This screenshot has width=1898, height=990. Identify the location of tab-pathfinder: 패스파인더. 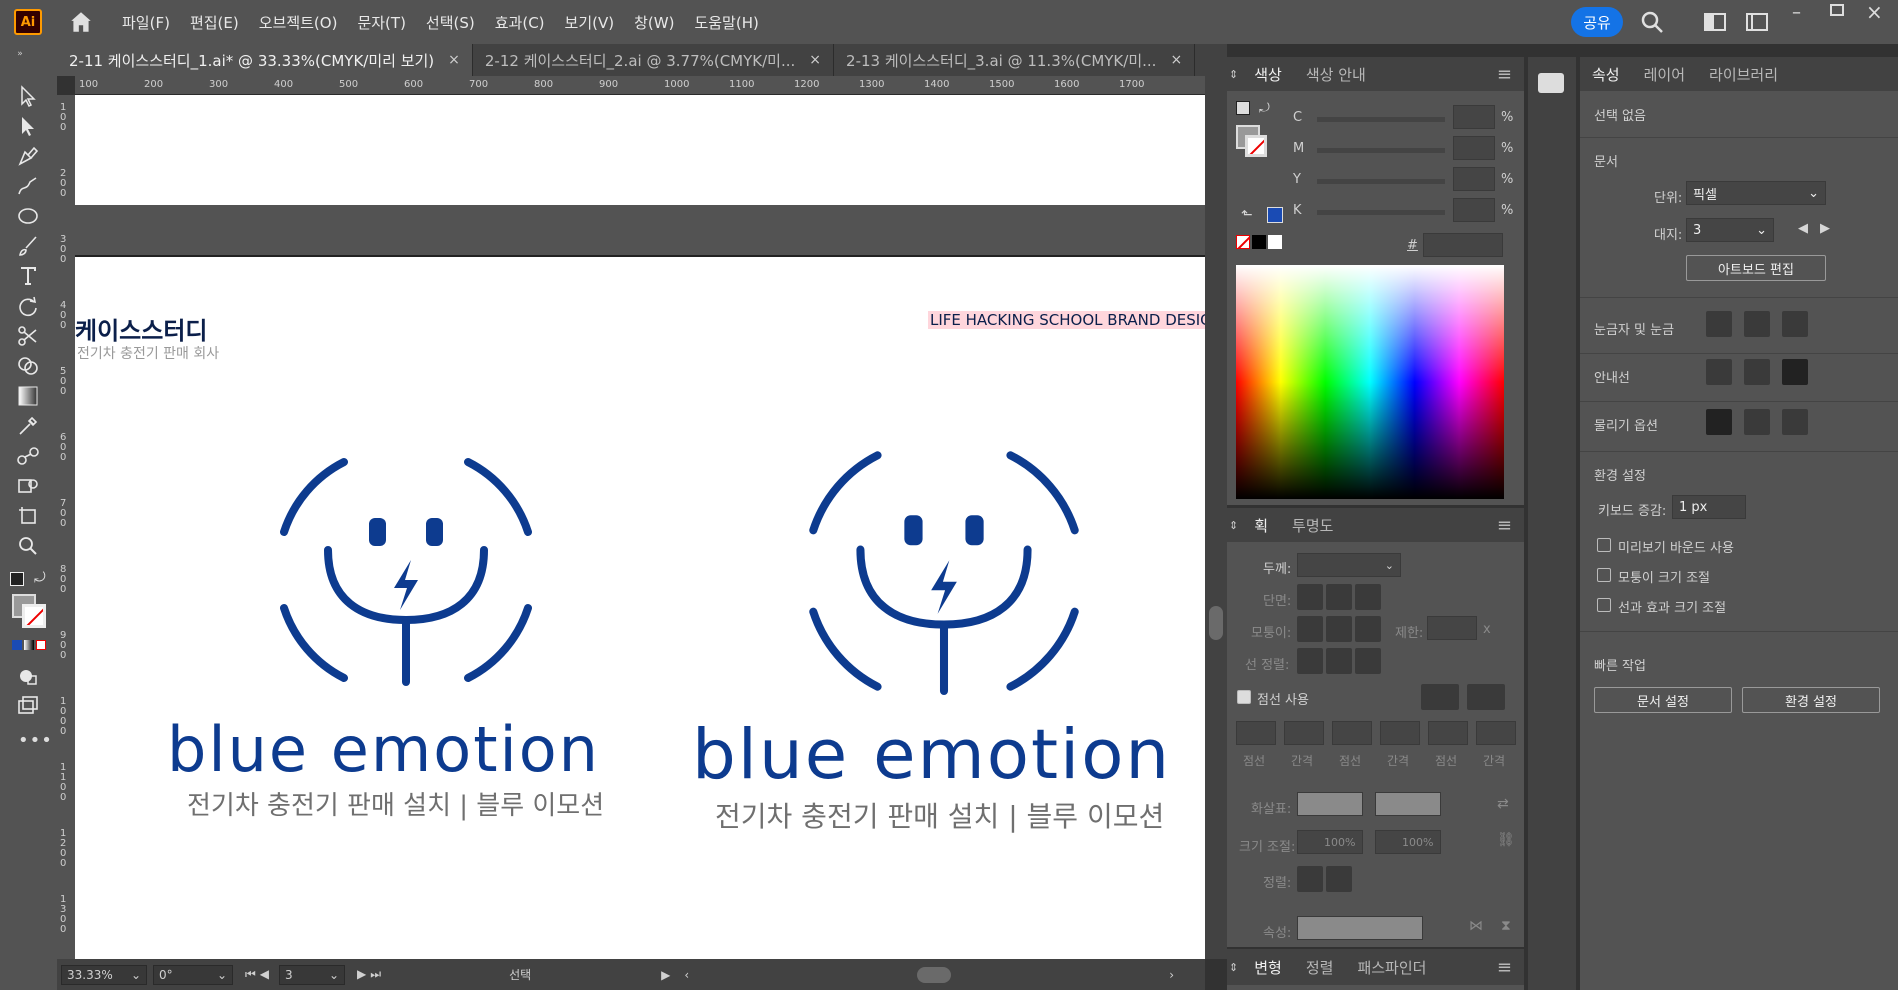
(1391, 967).